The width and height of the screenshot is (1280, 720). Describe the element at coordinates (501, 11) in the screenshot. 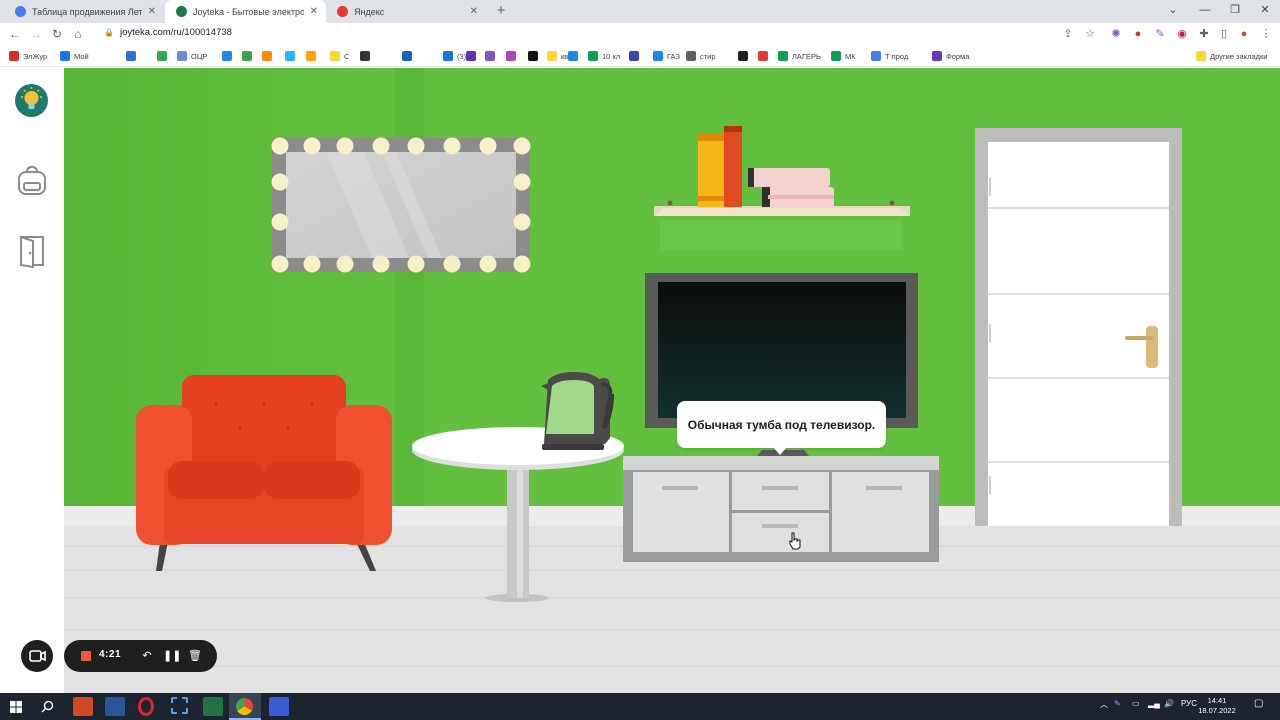

I see `new-tab-button: +` at that location.